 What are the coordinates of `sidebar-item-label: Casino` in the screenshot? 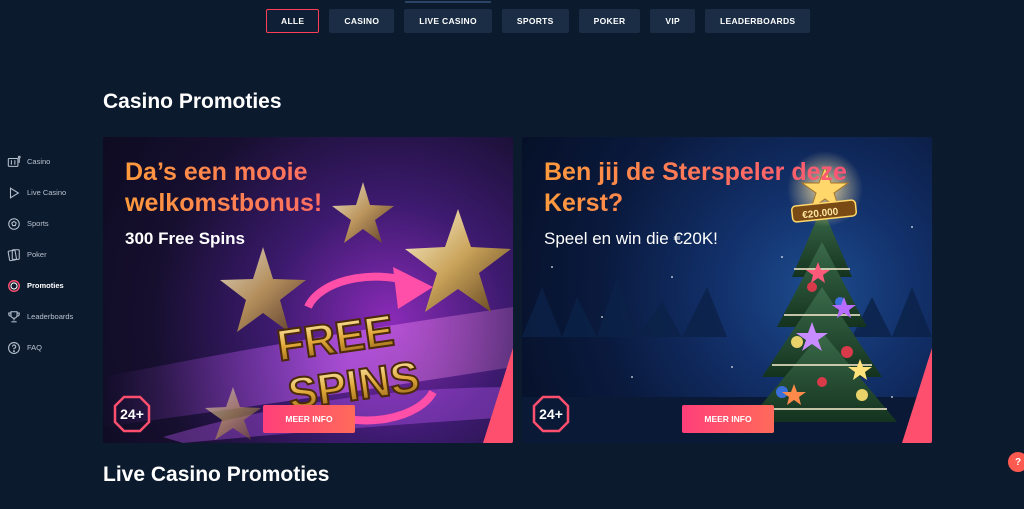 It's located at (39, 161).